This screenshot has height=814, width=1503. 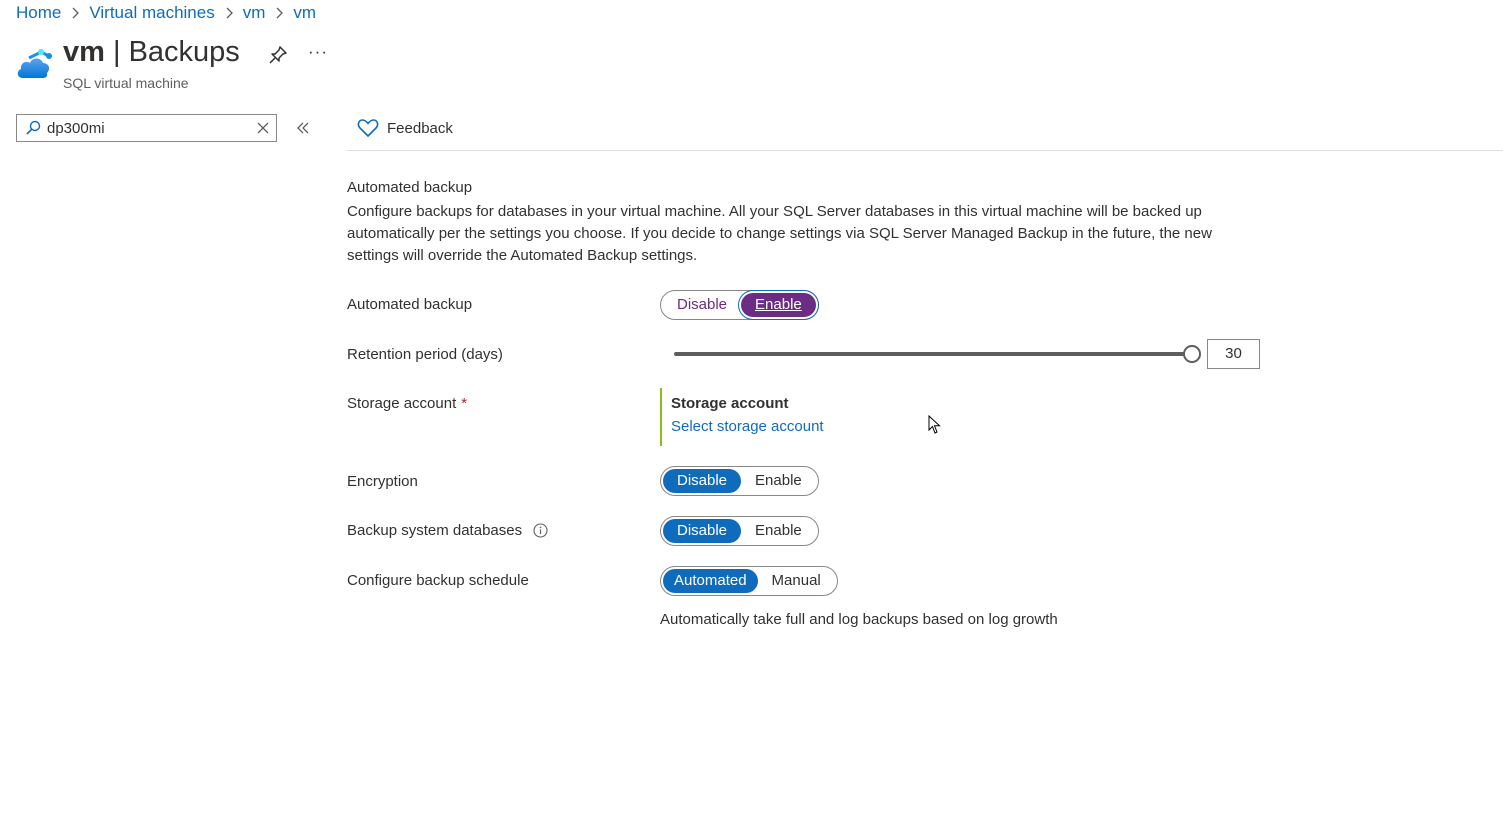 I want to click on breadcrumb-home: Home, so click(x=38, y=13).